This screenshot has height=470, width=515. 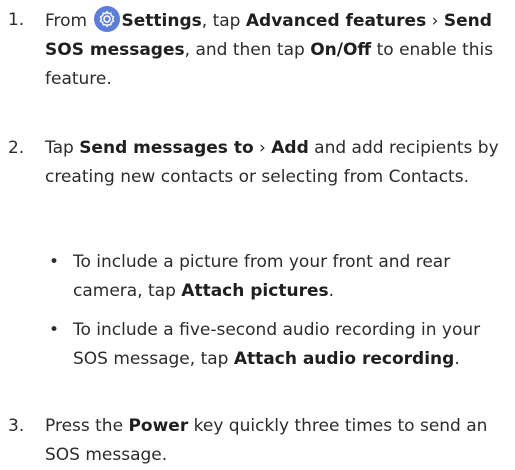 What do you see at coordinates (336, 21) in the screenshot?
I see `advanced-features-label: Advanced features` at bounding box center [336, 21].